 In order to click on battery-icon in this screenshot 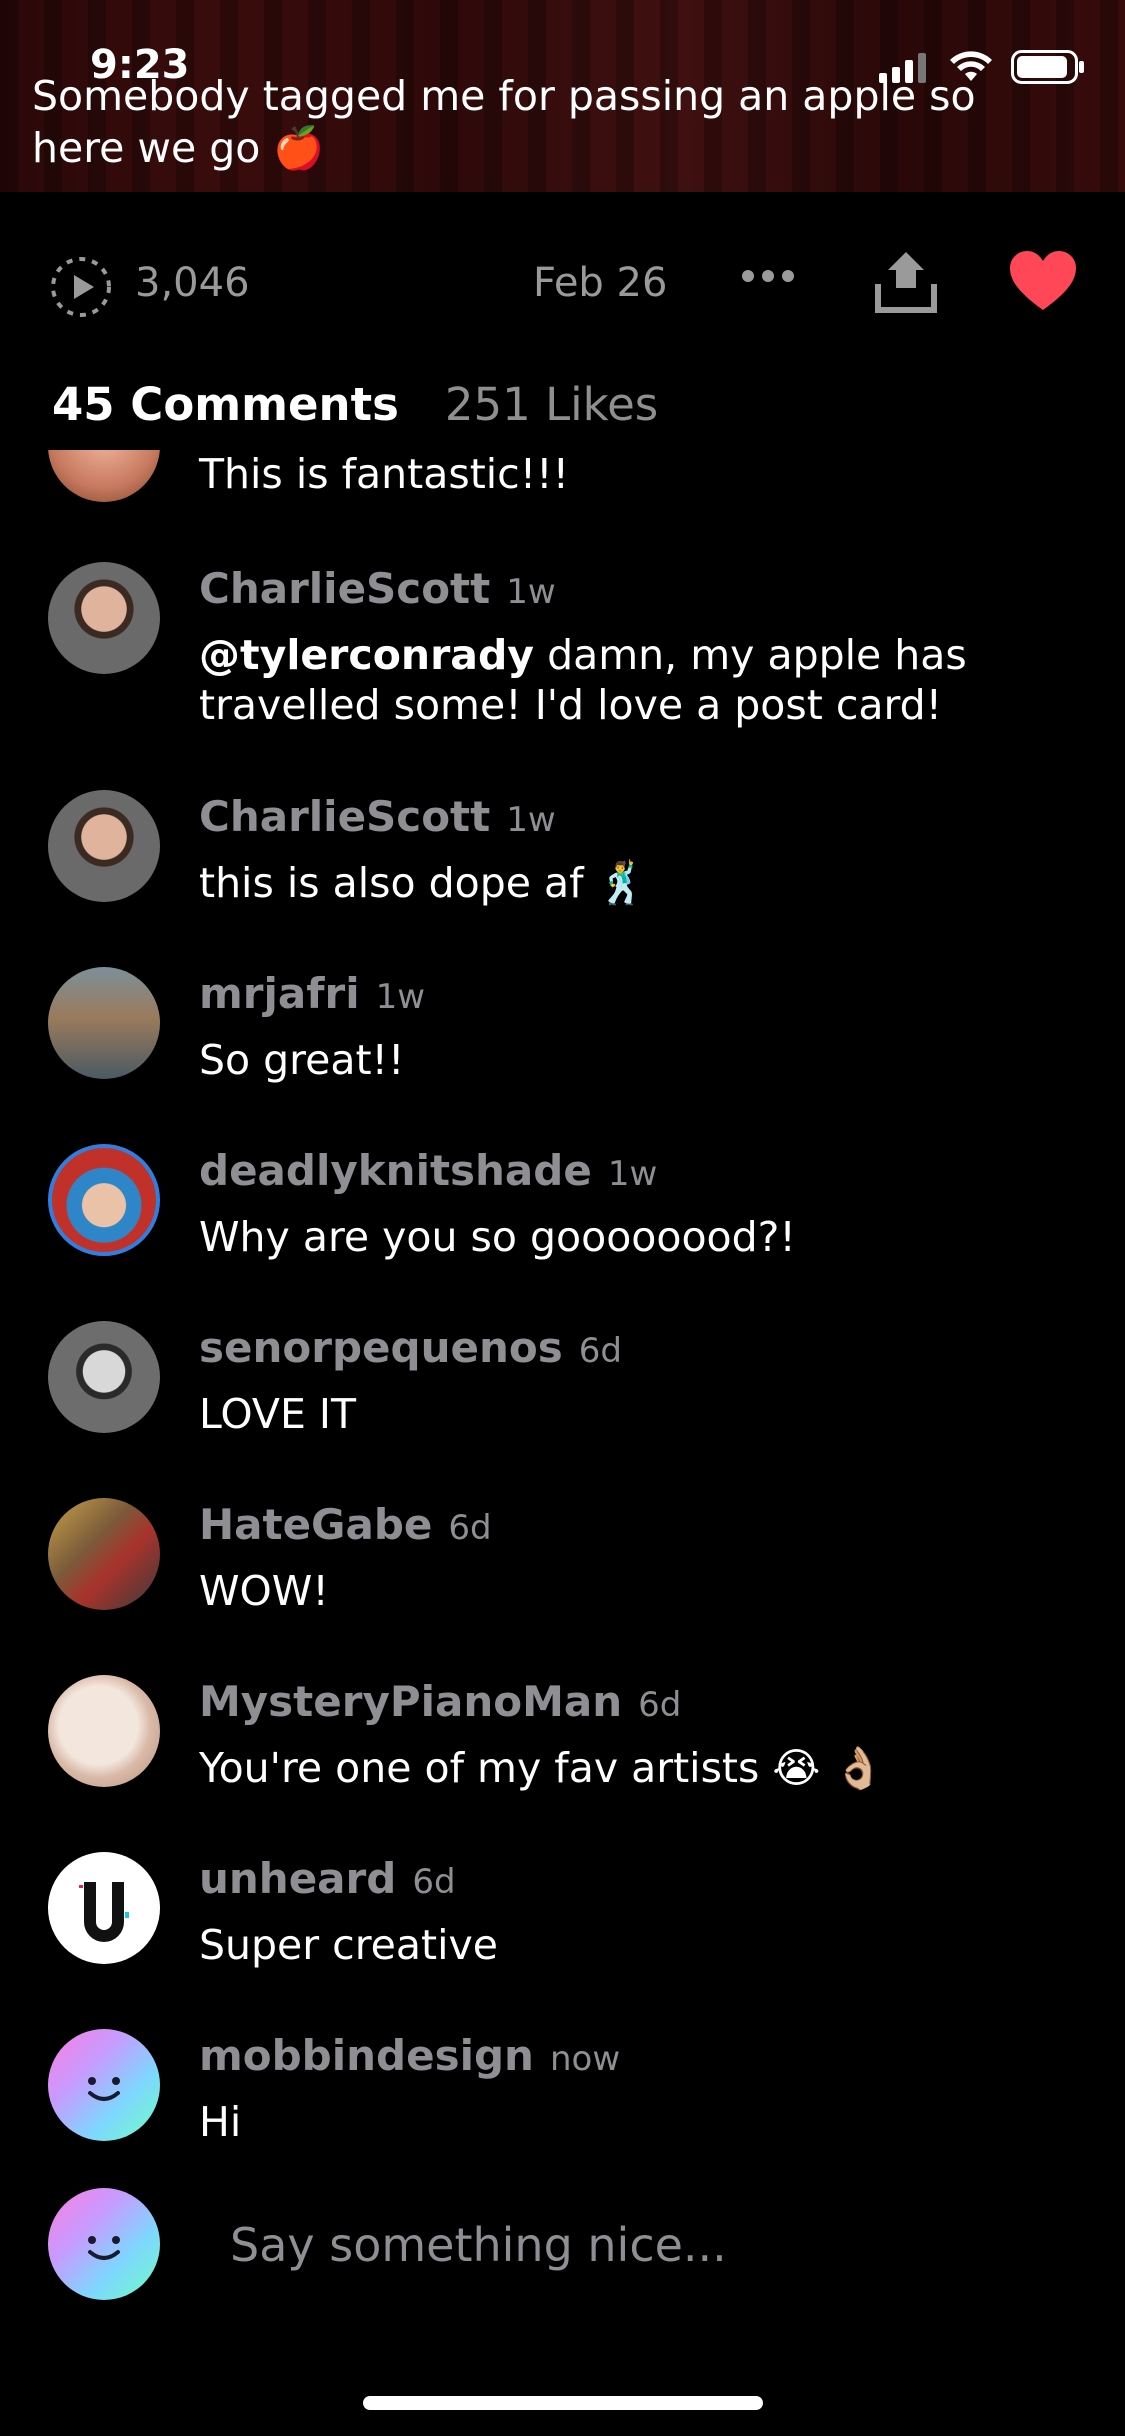, I will do `click(1047, 67)`.